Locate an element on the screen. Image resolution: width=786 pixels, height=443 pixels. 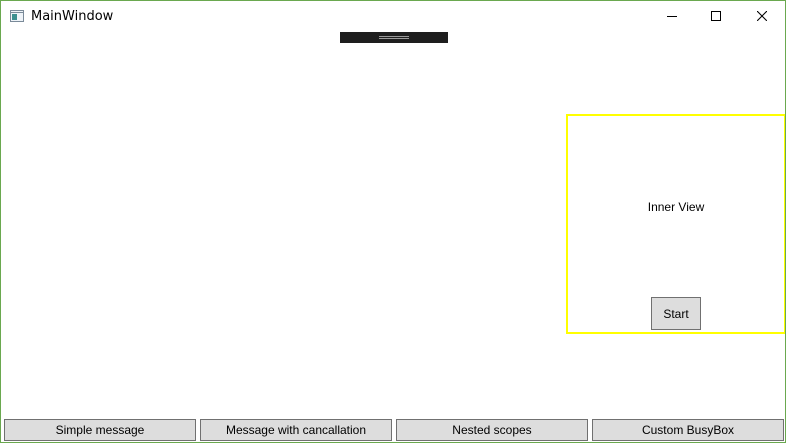
drag-handle is located at coordinates (394, 37).